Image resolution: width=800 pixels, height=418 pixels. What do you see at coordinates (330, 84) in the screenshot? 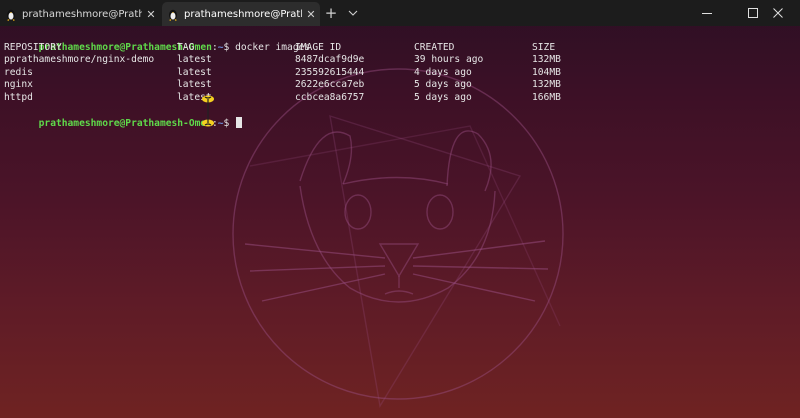
I see `image-id-cell: 2622e6cca7eb` at bounding box center [330, 84].